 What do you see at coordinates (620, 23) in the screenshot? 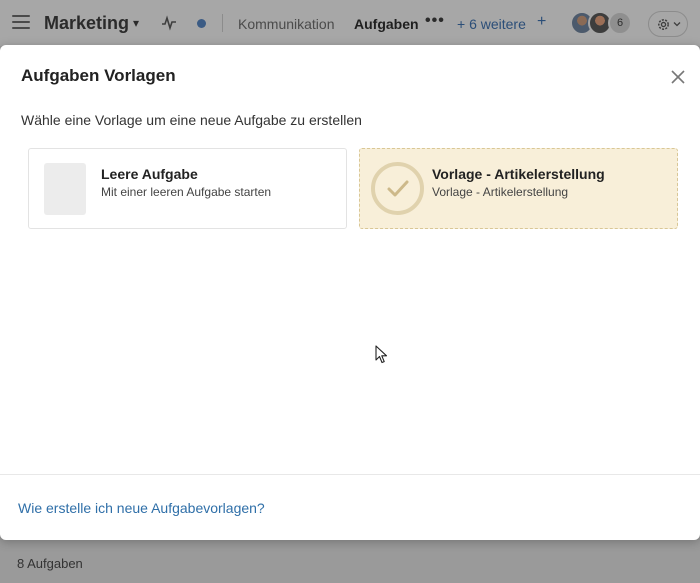
I see `member-count-badge: 6` at bounding box center [620, 23].